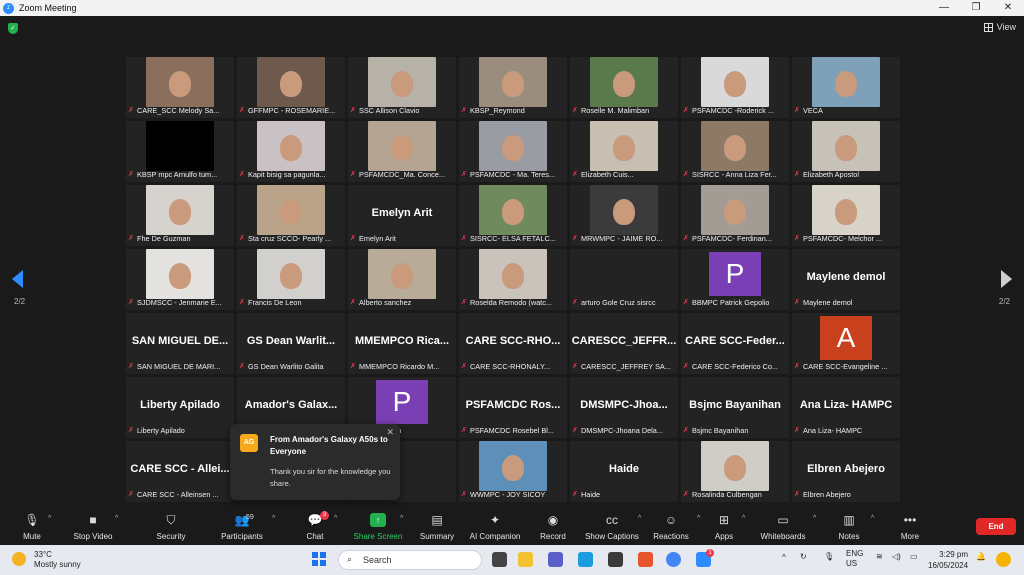 The width and height of the screenshot is (1024, 575). Describe the element at coordinates (743, 518) in the screenshot. I see `apps-caret-icon: ^` at that location.